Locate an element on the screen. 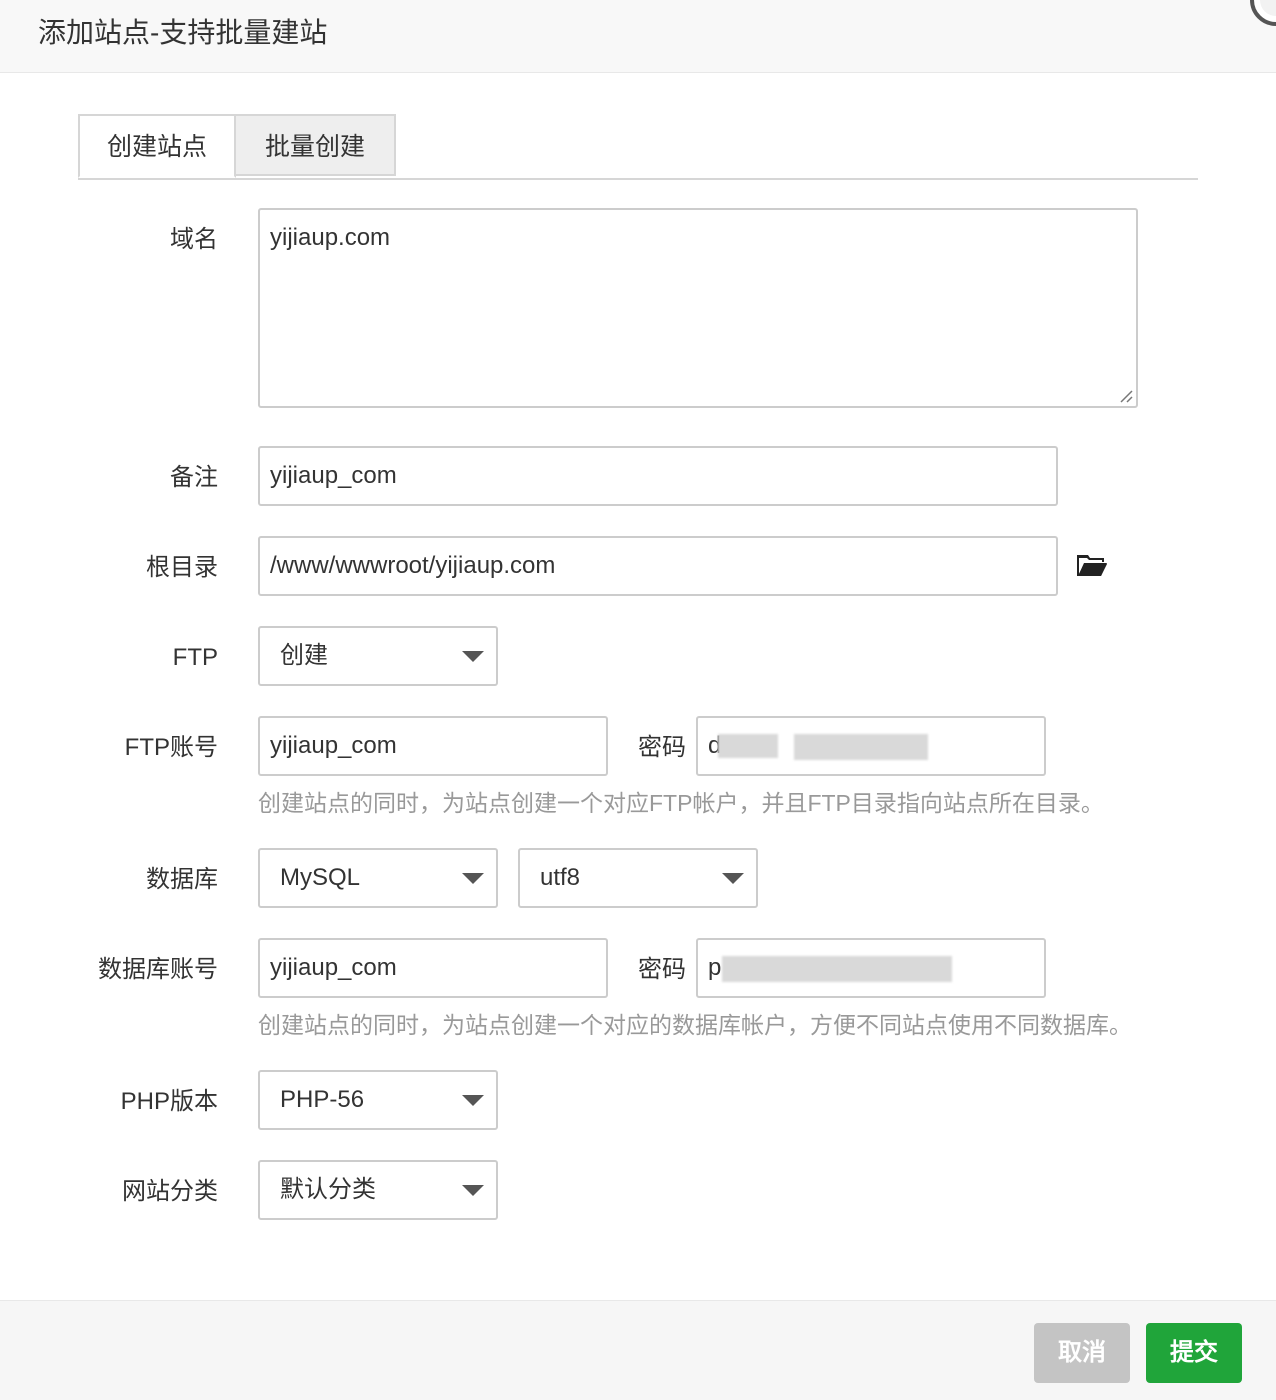 Image resolution: width=1276 pixels, height=1400 pixels. folder-open-icon is located at coordinates (1092, 565).